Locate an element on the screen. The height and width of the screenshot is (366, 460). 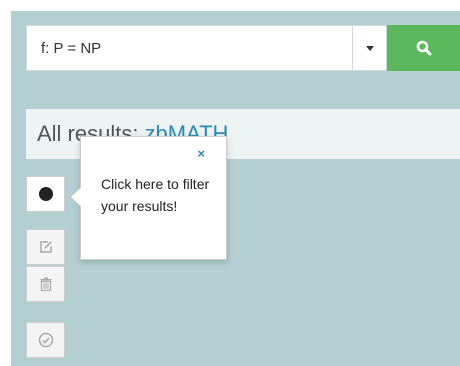
popover-close-button: × is located at coordinates (201, 153).